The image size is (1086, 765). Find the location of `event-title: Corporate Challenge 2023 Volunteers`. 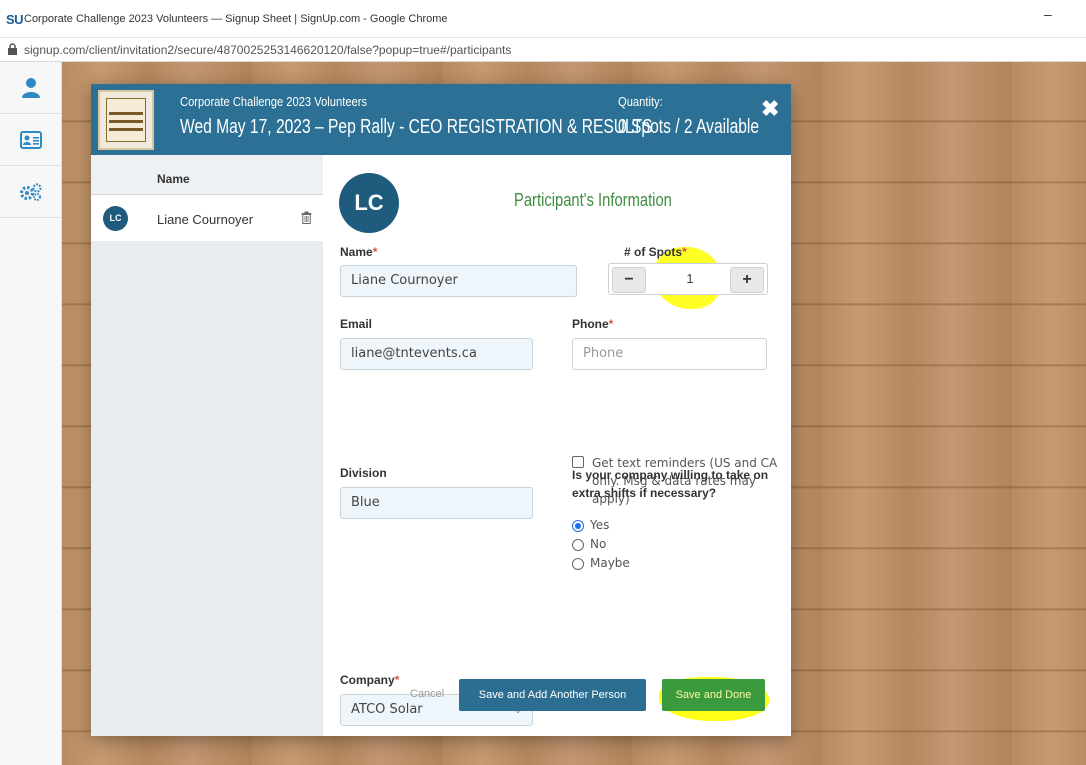

event-title: Corporate Challenge 2023 Volunteers is located at coordinates (274, 101).